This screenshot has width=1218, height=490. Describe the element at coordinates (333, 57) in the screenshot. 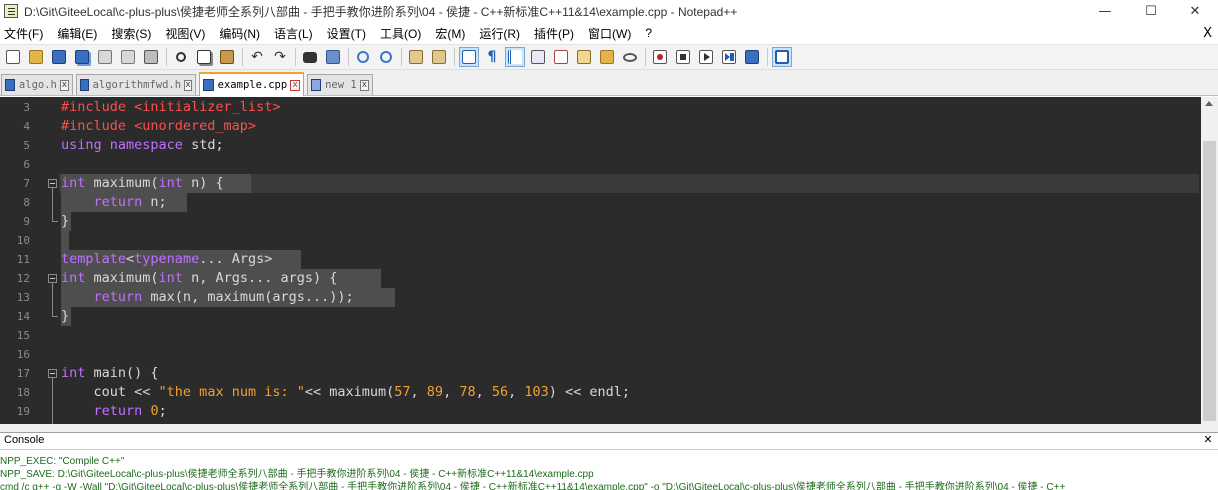

I see `replace-button` at that location.